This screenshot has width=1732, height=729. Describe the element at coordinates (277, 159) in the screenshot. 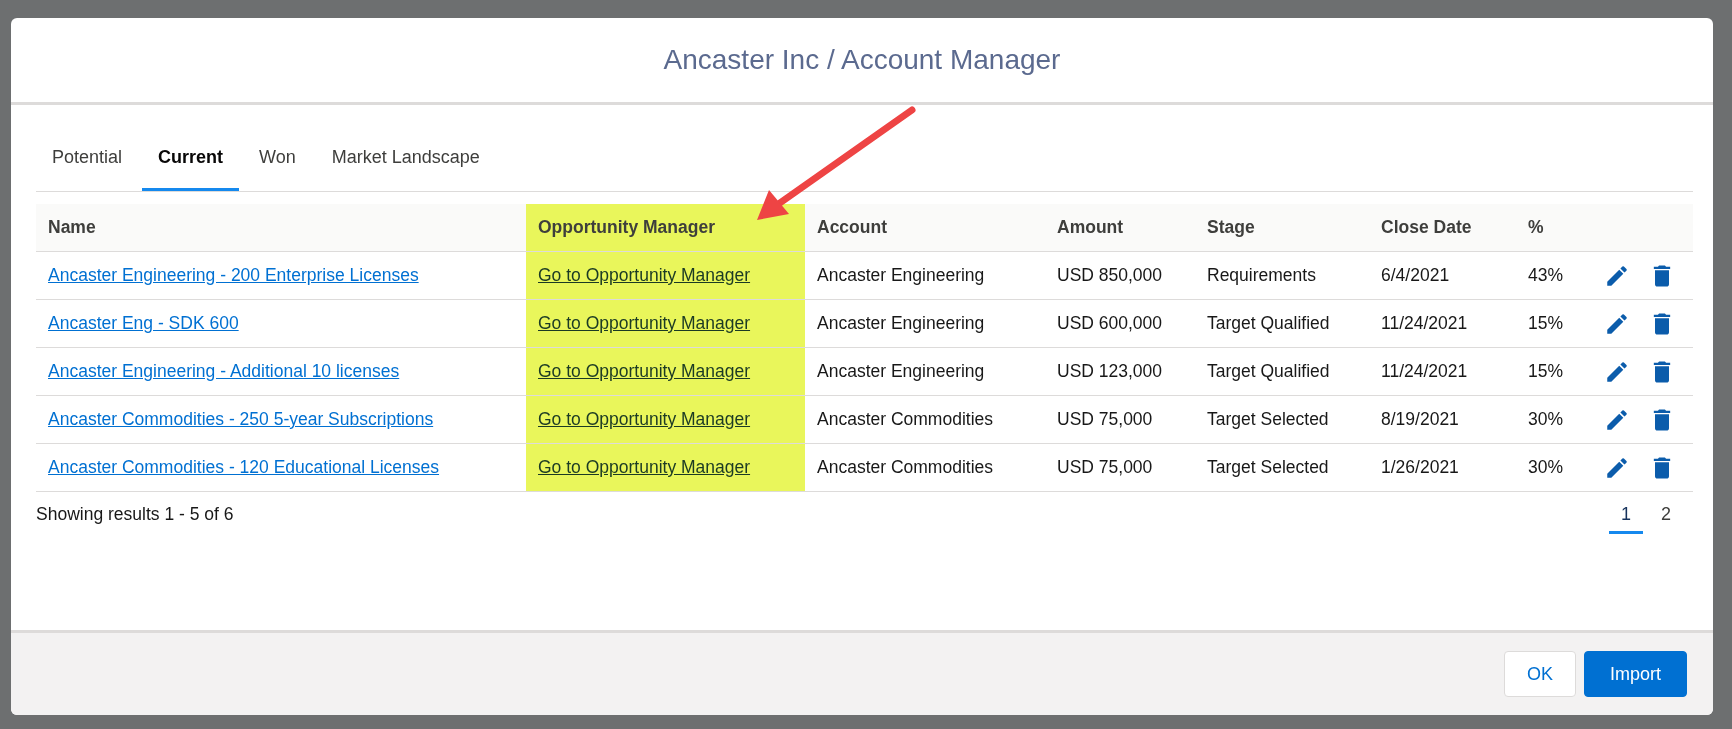

I see `tab: Won` at that location.